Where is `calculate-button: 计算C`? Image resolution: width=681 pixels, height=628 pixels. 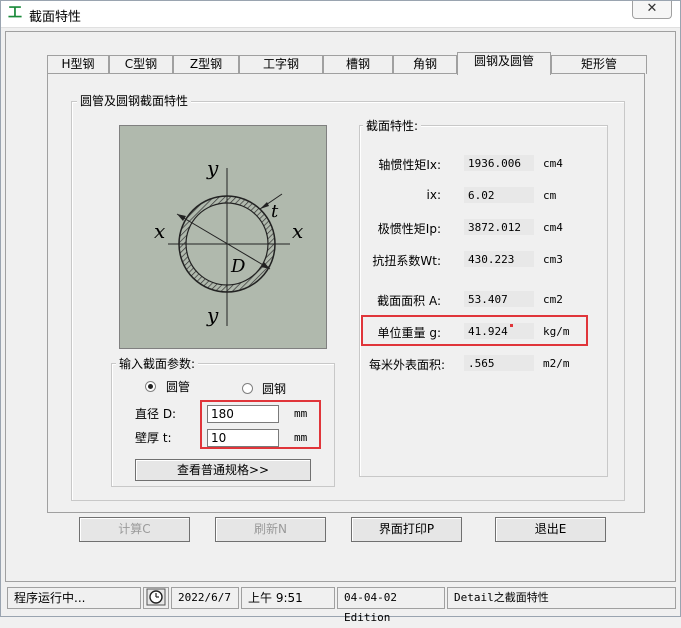 calculate-button: 计算C is located at coordinates (134, 529).